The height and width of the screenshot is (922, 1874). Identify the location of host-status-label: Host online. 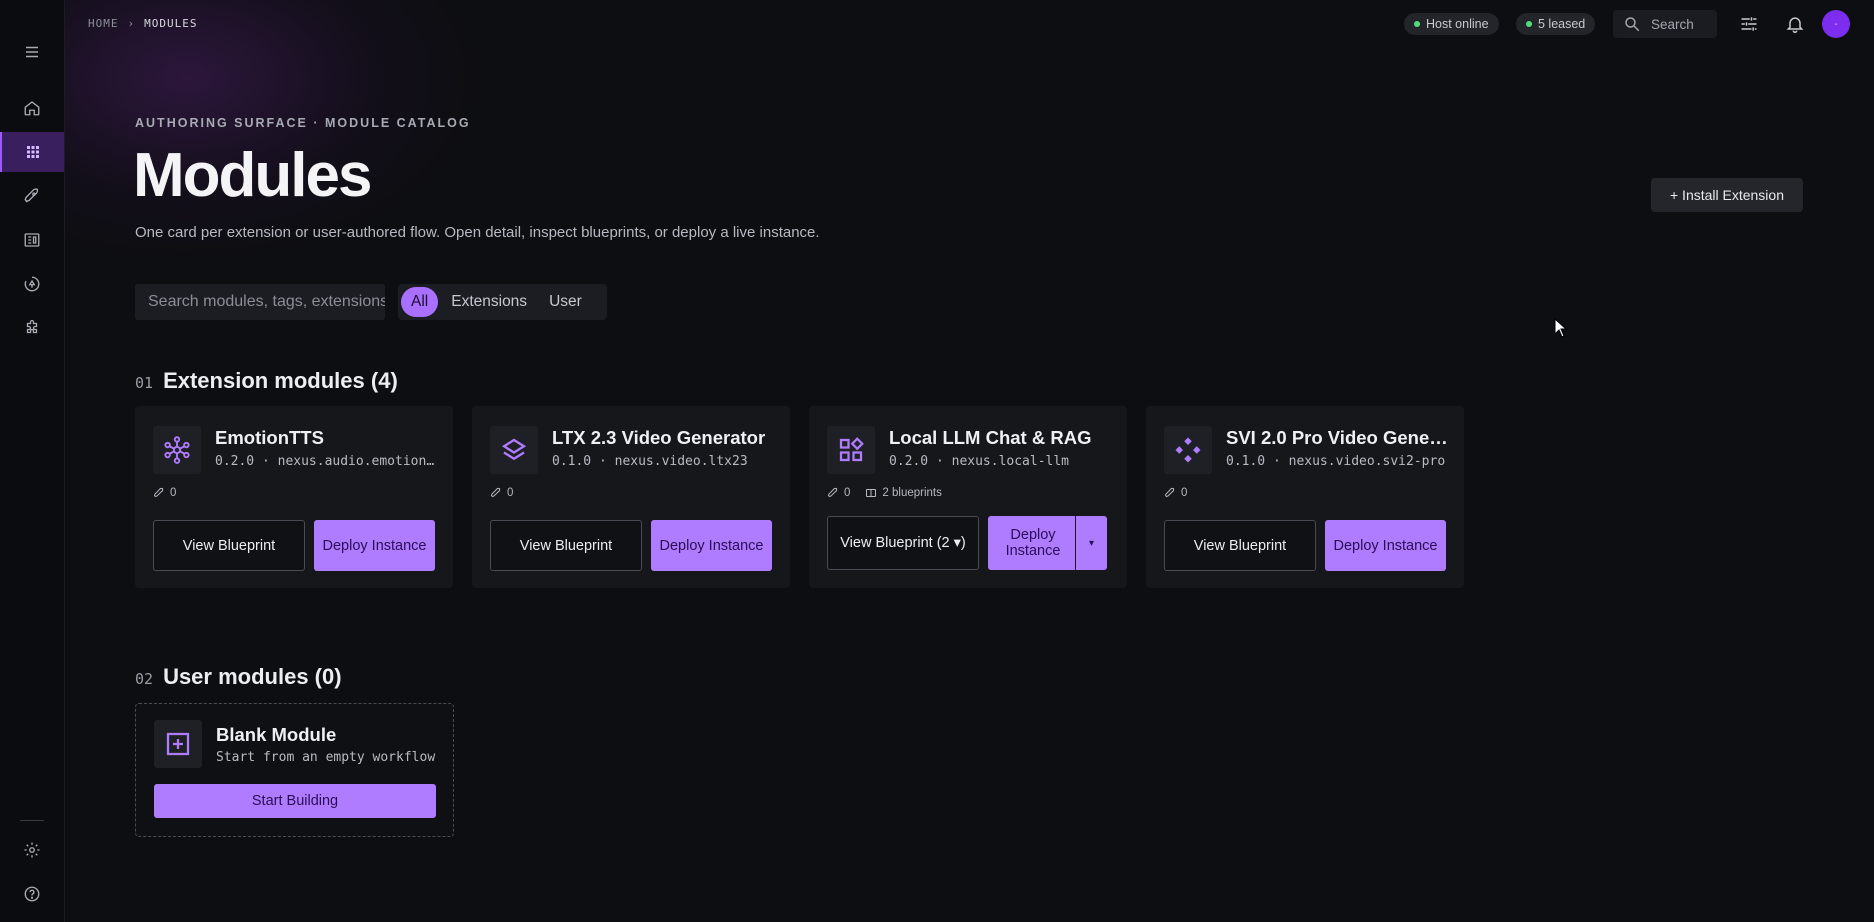
(1457, 24).